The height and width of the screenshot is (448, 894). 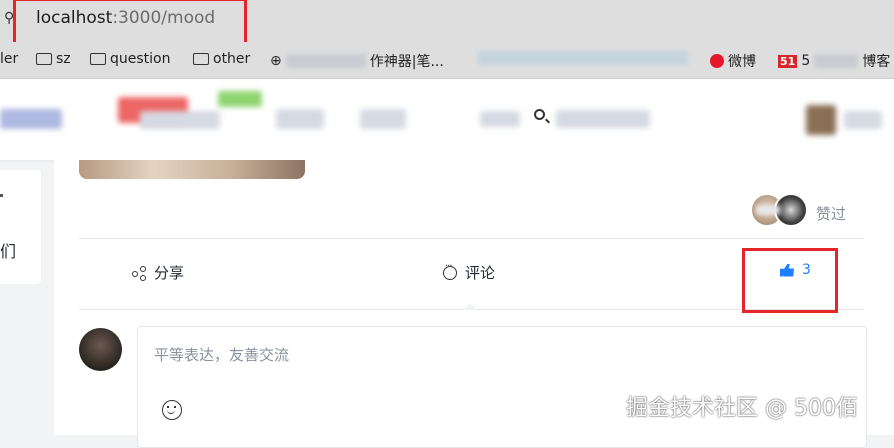 I want to click on liked-avatars, so click(x=779, y=211).